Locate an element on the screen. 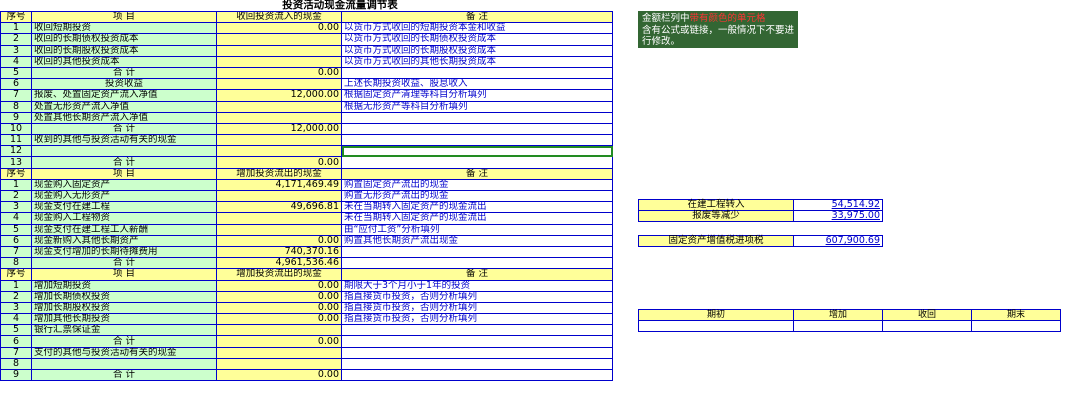 The image size is (1080, 419). row-item: 现金支付在建工程工人薪酬 is located at coordinates (124, 229).